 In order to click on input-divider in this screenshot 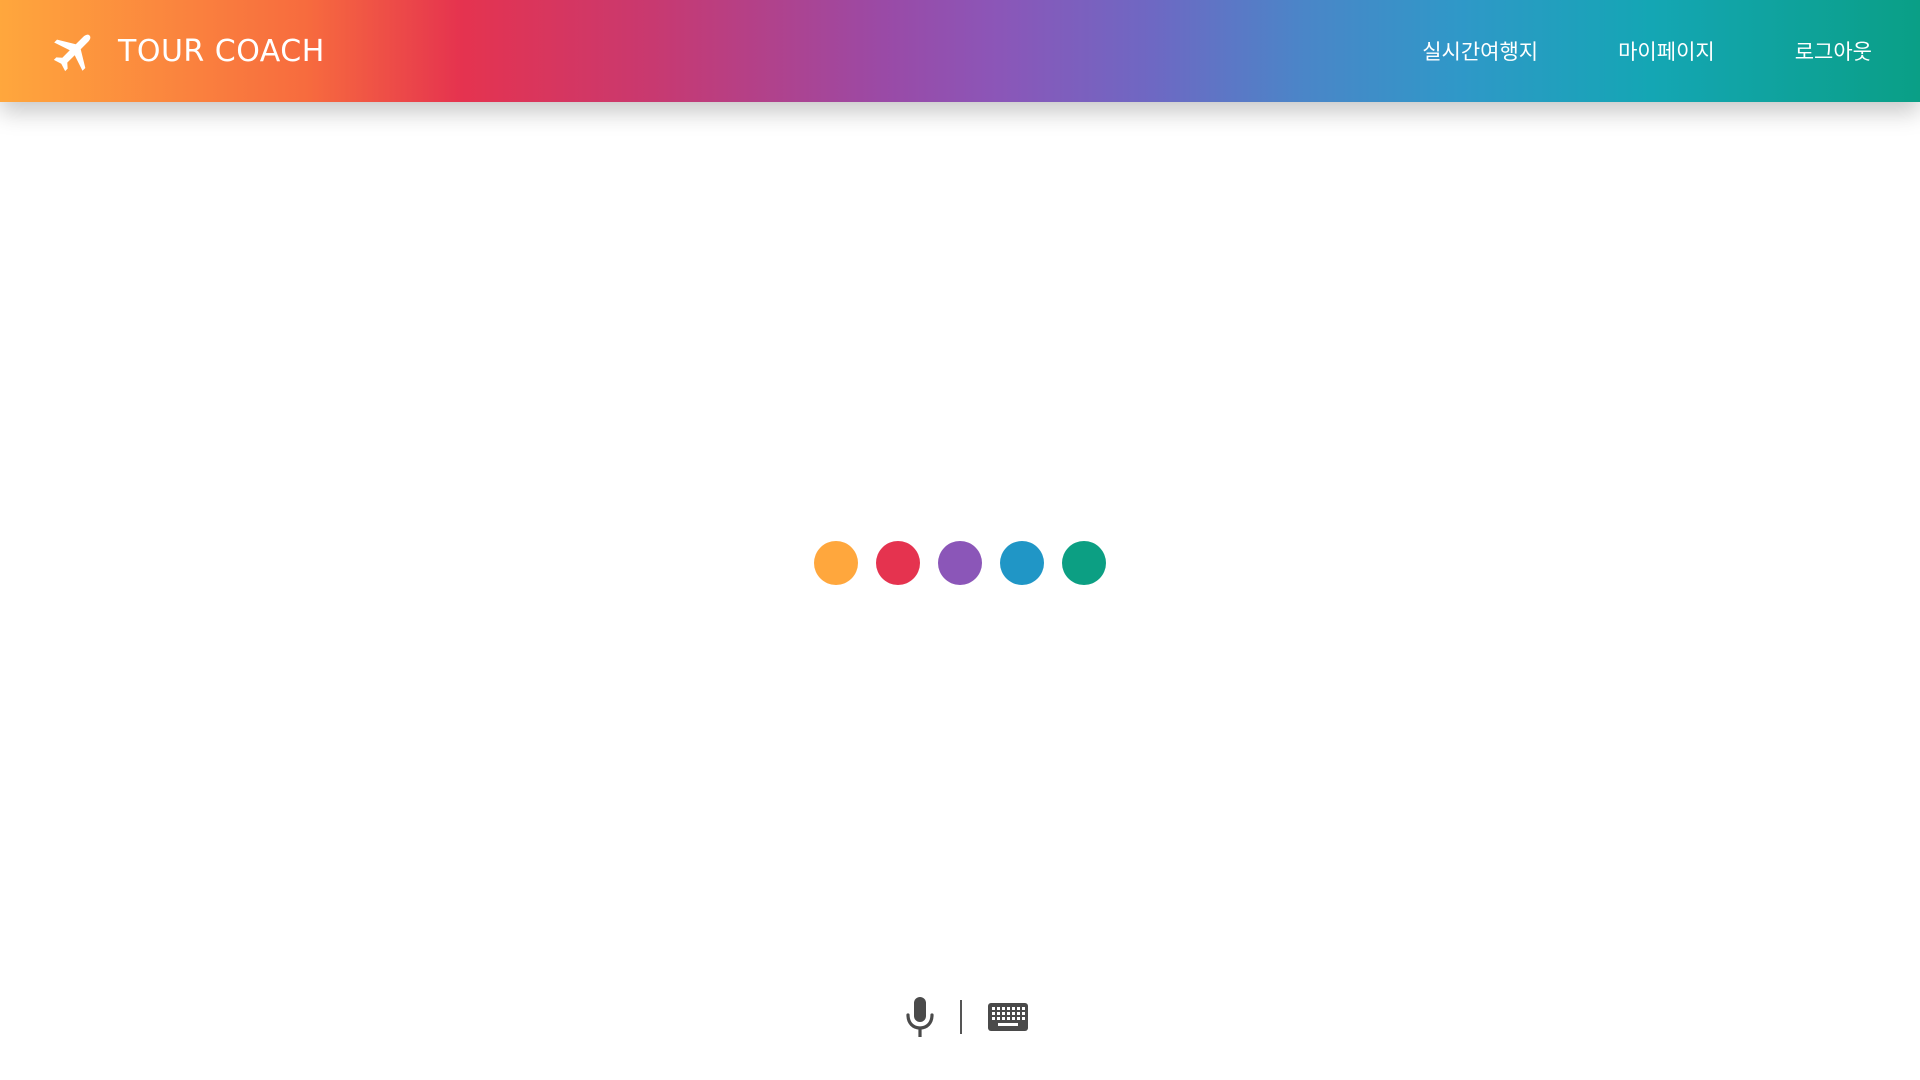, I will do `click(961, 1017)`.